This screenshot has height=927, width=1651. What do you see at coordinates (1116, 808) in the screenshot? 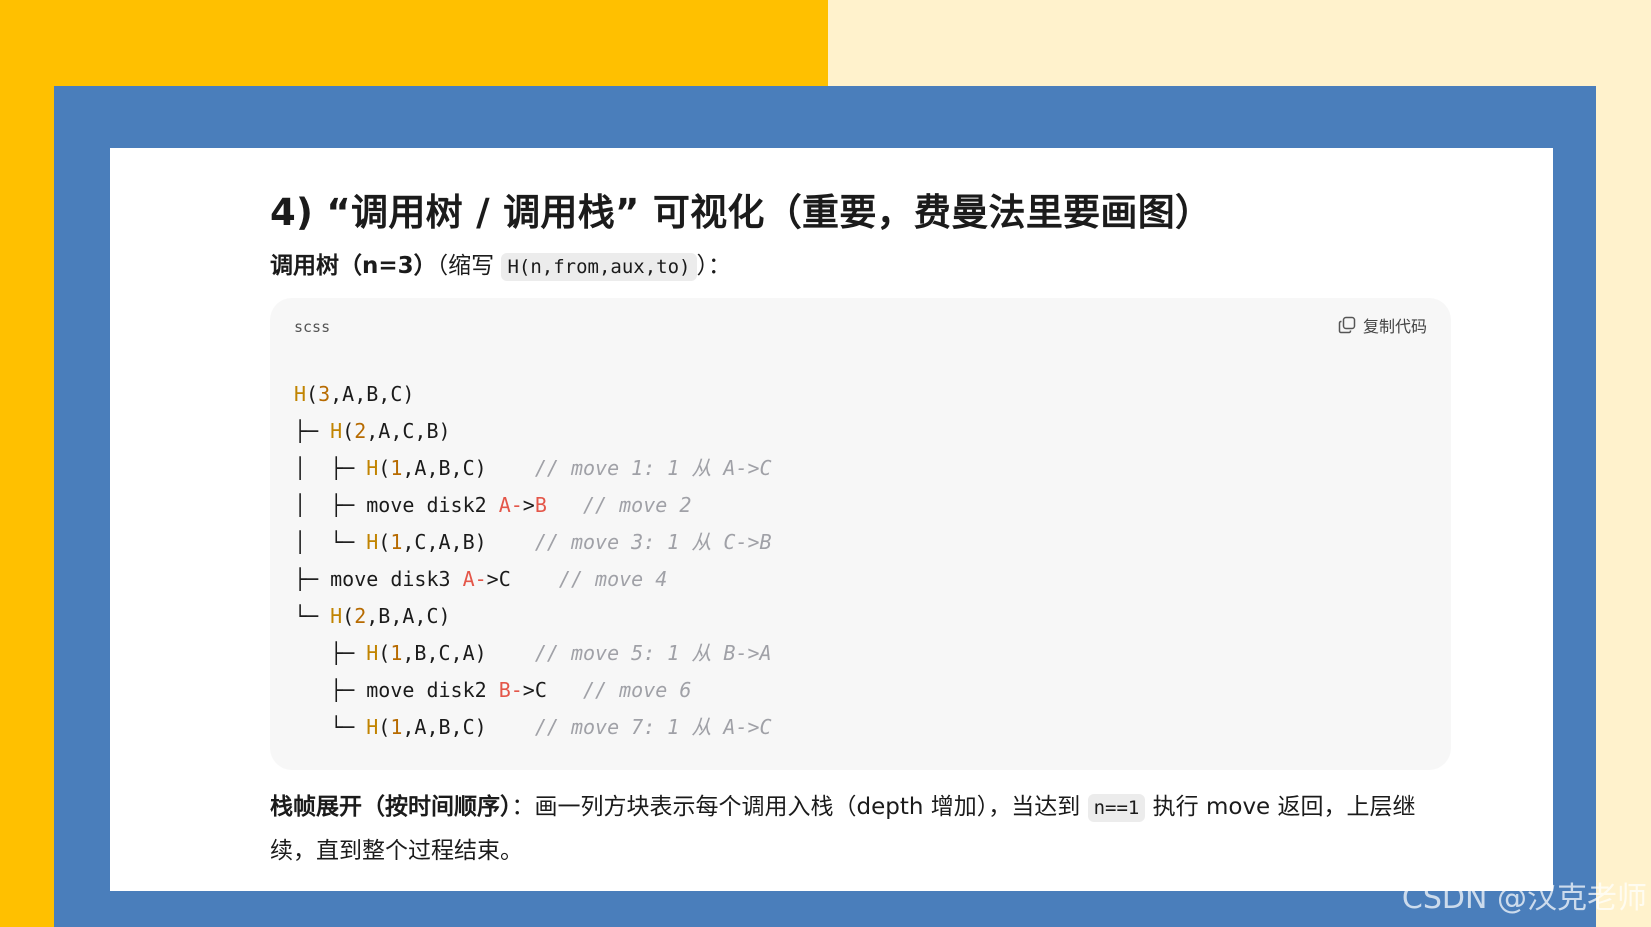
I see `paragraph-inline-code: n==1` at bounding box center [1116, 808].